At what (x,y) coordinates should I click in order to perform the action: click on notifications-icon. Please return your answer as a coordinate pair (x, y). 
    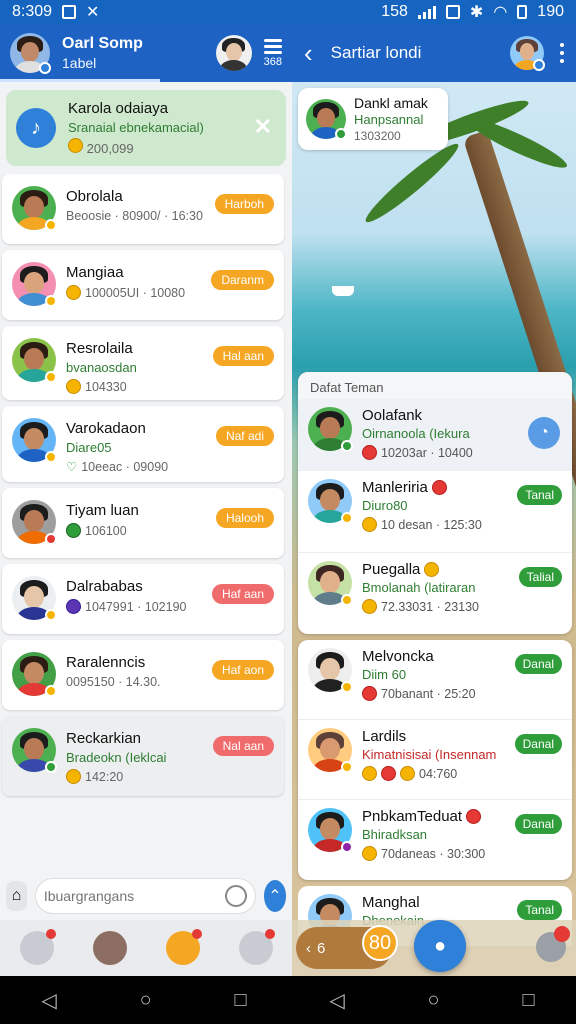
    Looking at the image, I should click on (37, 947).